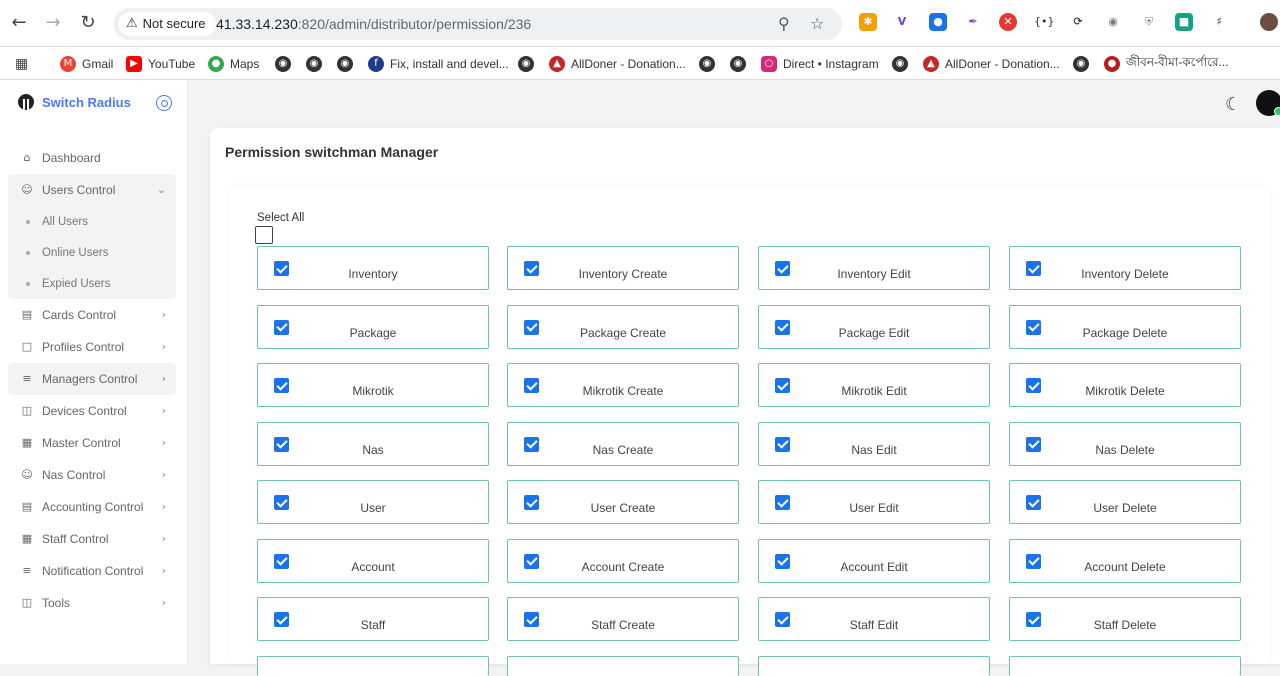 This screenshot has width=1280, height=676. What do you see at coordinates (874, 443) in the screenshot?
I see `permission-item: Nas Edit` at bounding box center [874, 443].